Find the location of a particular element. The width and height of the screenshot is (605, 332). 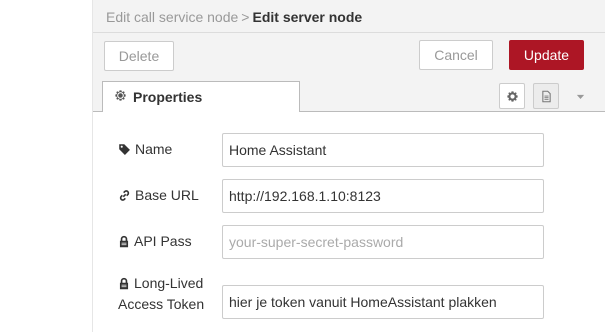

api-pass-label-text: API Pass is located at coordinates (163, 241).